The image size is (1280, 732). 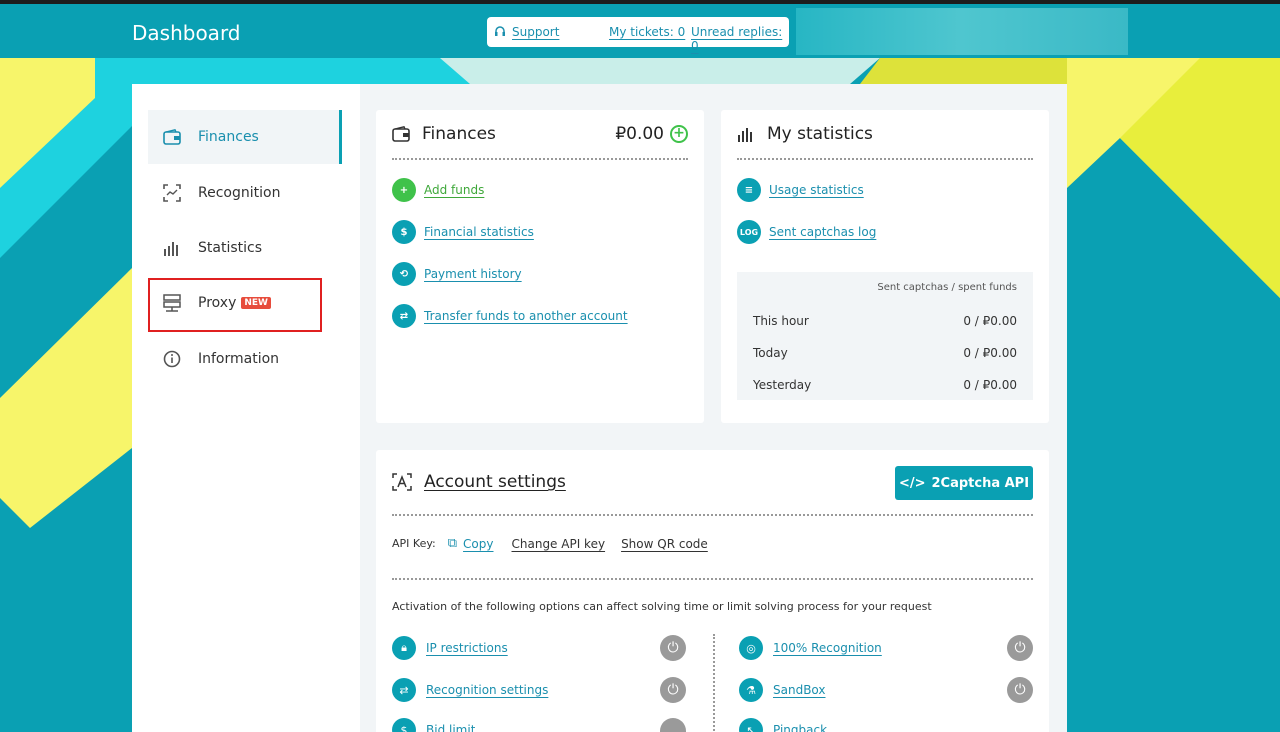 I want to click on sidebar-item-recognition: Recognition, so click(x=245, y=193).